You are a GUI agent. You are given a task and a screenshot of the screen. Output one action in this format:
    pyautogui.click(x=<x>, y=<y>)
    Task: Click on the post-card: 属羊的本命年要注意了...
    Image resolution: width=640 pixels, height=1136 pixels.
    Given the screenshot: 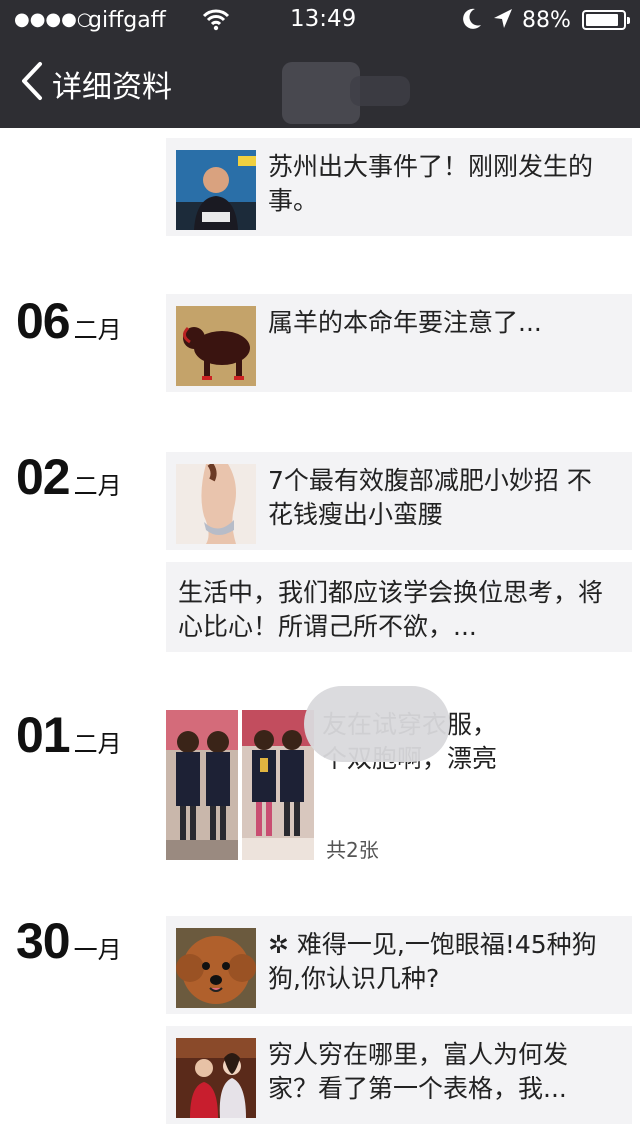 What is the action you would take?
    pyautogui.click(x=399, y=343)
    